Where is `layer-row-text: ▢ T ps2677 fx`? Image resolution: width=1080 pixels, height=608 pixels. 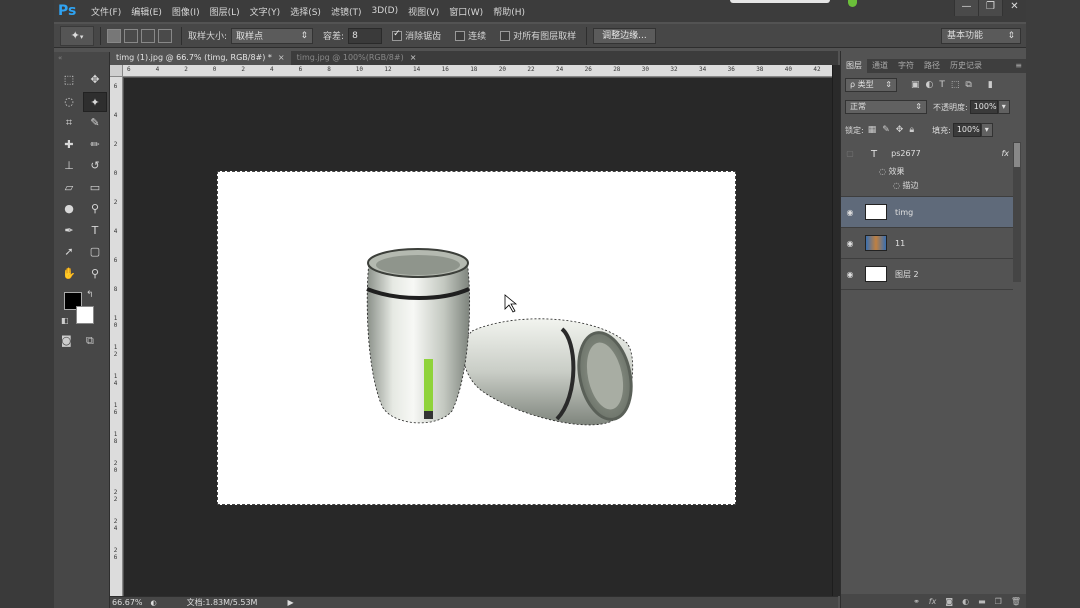
layer-row-text: ▢ T ps2677 fx is located at coordinates (927, 169).